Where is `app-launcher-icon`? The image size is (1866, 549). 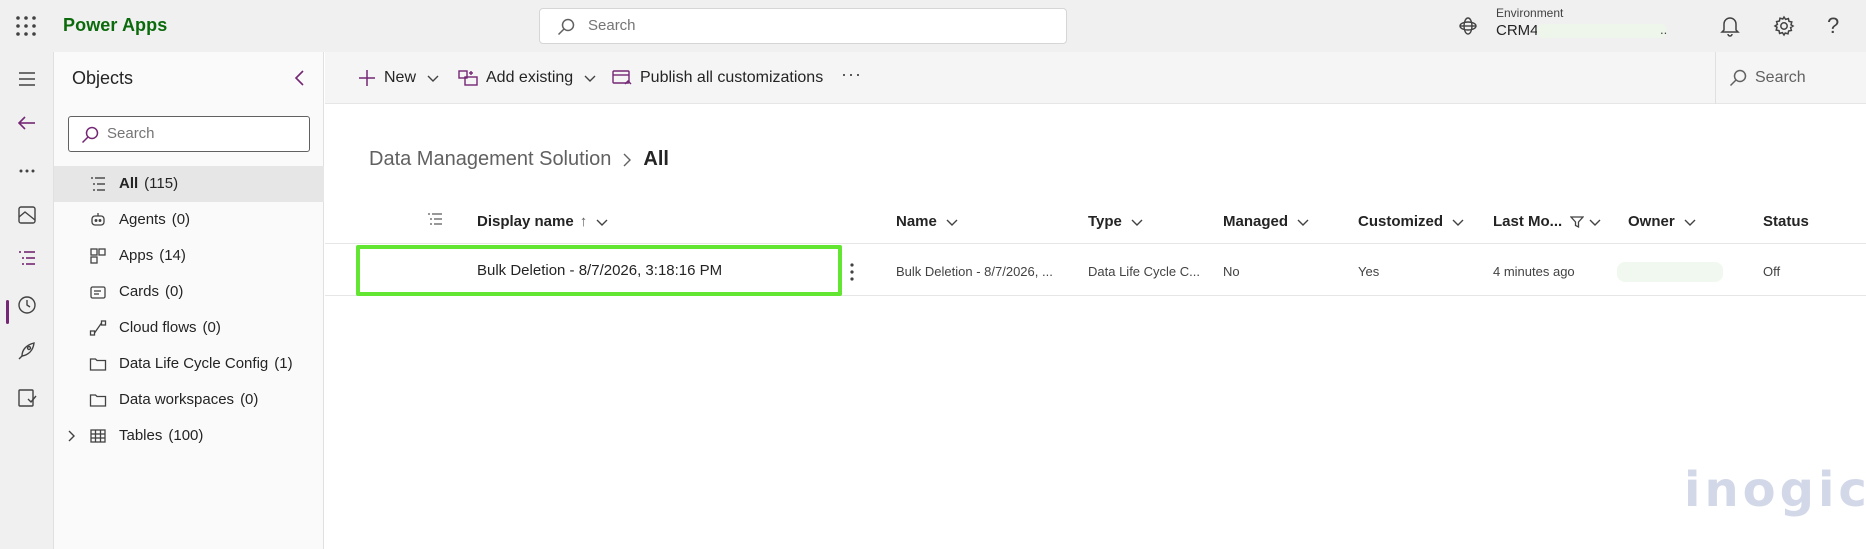
app-launcher-icon is located at coordinates (26, 26).